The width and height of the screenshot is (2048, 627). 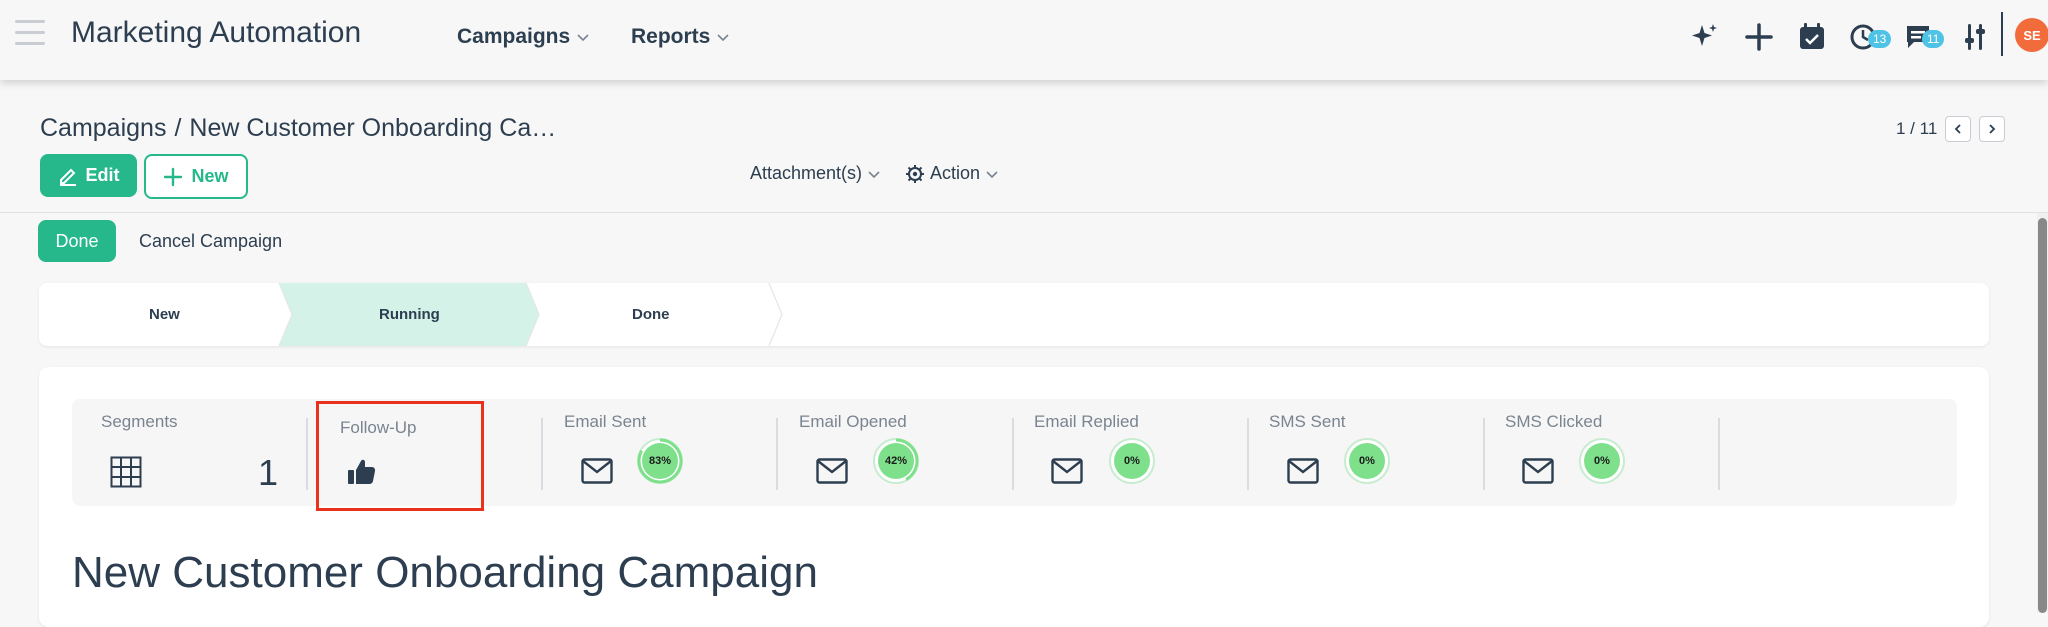 I want to click on cancel-campaign-button: Cancel Campaign, so click(x=210, y=241).